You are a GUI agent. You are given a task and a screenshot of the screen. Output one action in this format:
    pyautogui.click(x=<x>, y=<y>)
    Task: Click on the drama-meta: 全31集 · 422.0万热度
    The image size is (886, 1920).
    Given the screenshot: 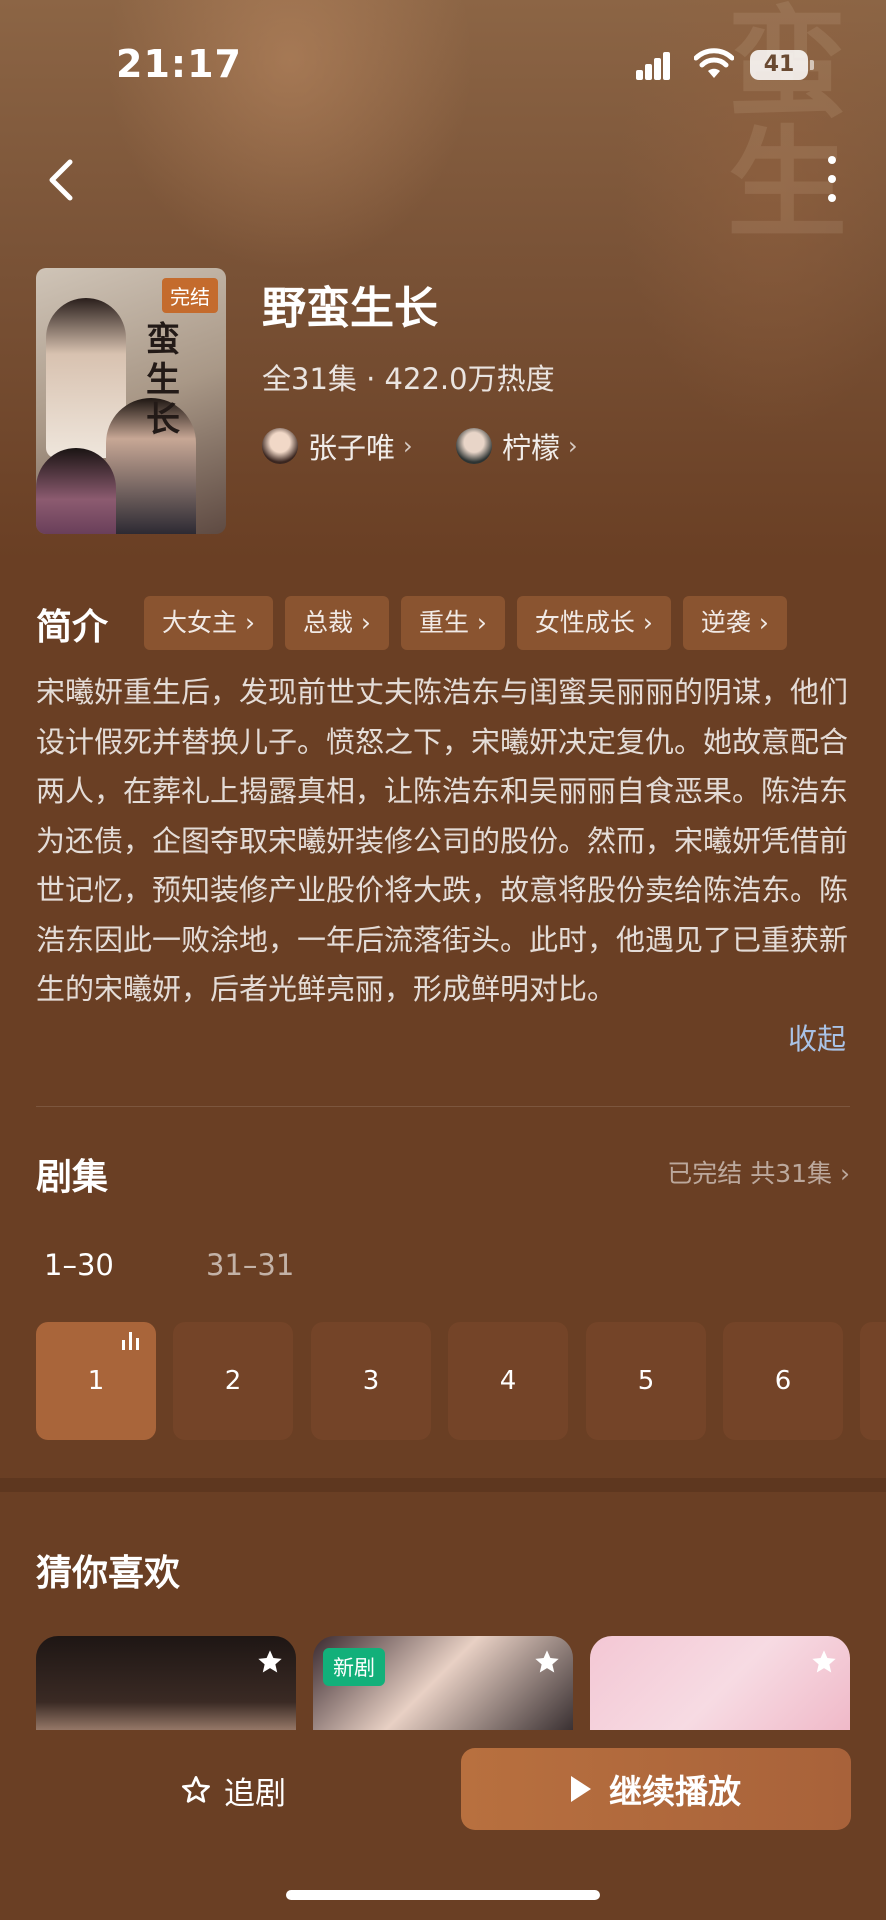 What is the action you would take?
    pyautogui.click(x=408, y=379)
    